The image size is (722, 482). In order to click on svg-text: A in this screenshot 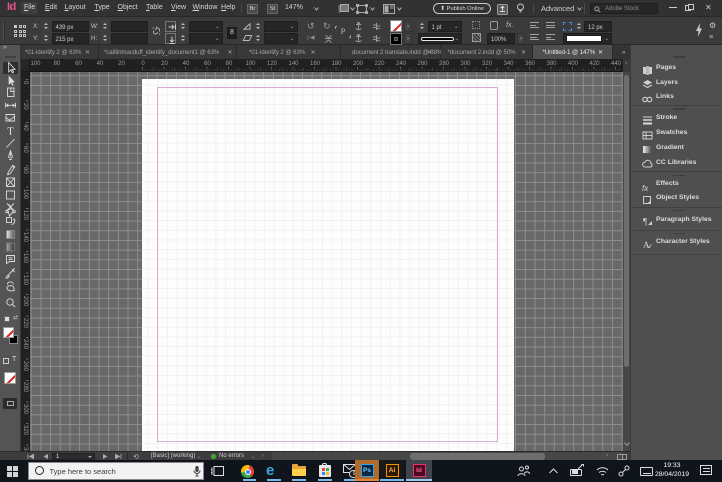, I will do `click(646, 245)`.